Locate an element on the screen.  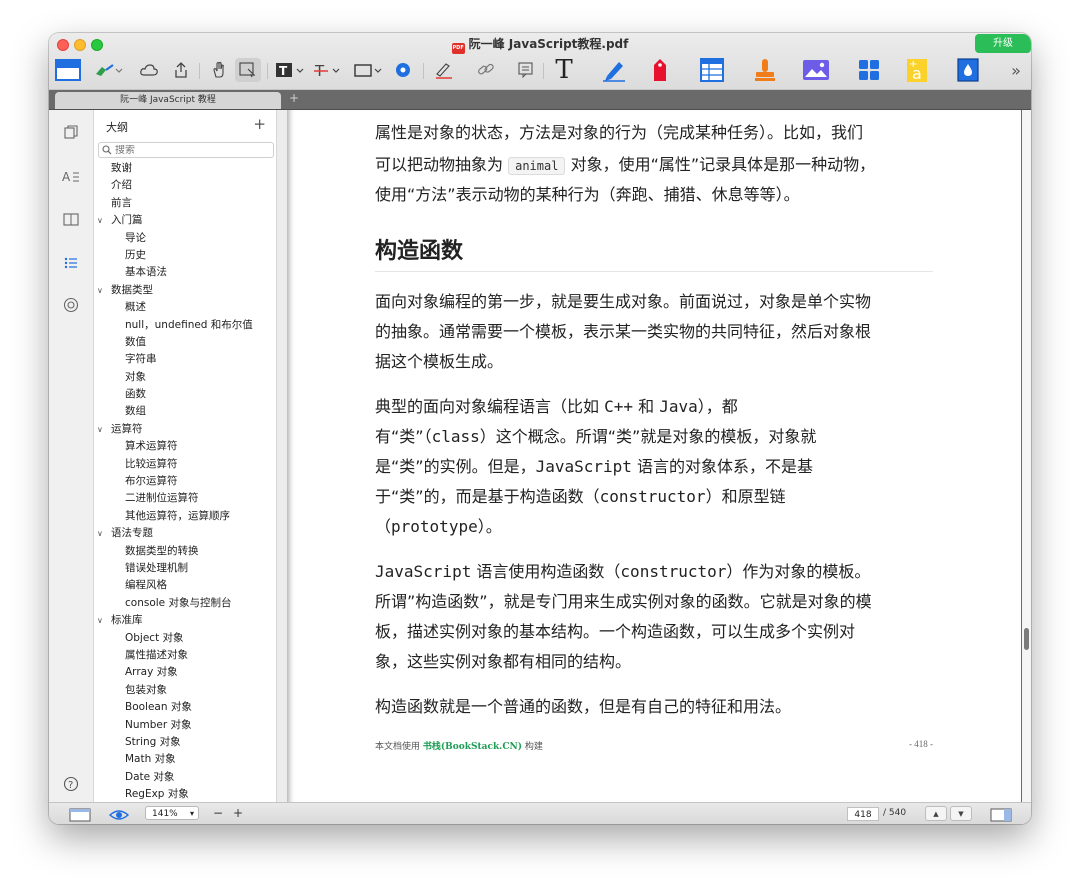
single-page-view-icon is located at coordinates (80, 815).